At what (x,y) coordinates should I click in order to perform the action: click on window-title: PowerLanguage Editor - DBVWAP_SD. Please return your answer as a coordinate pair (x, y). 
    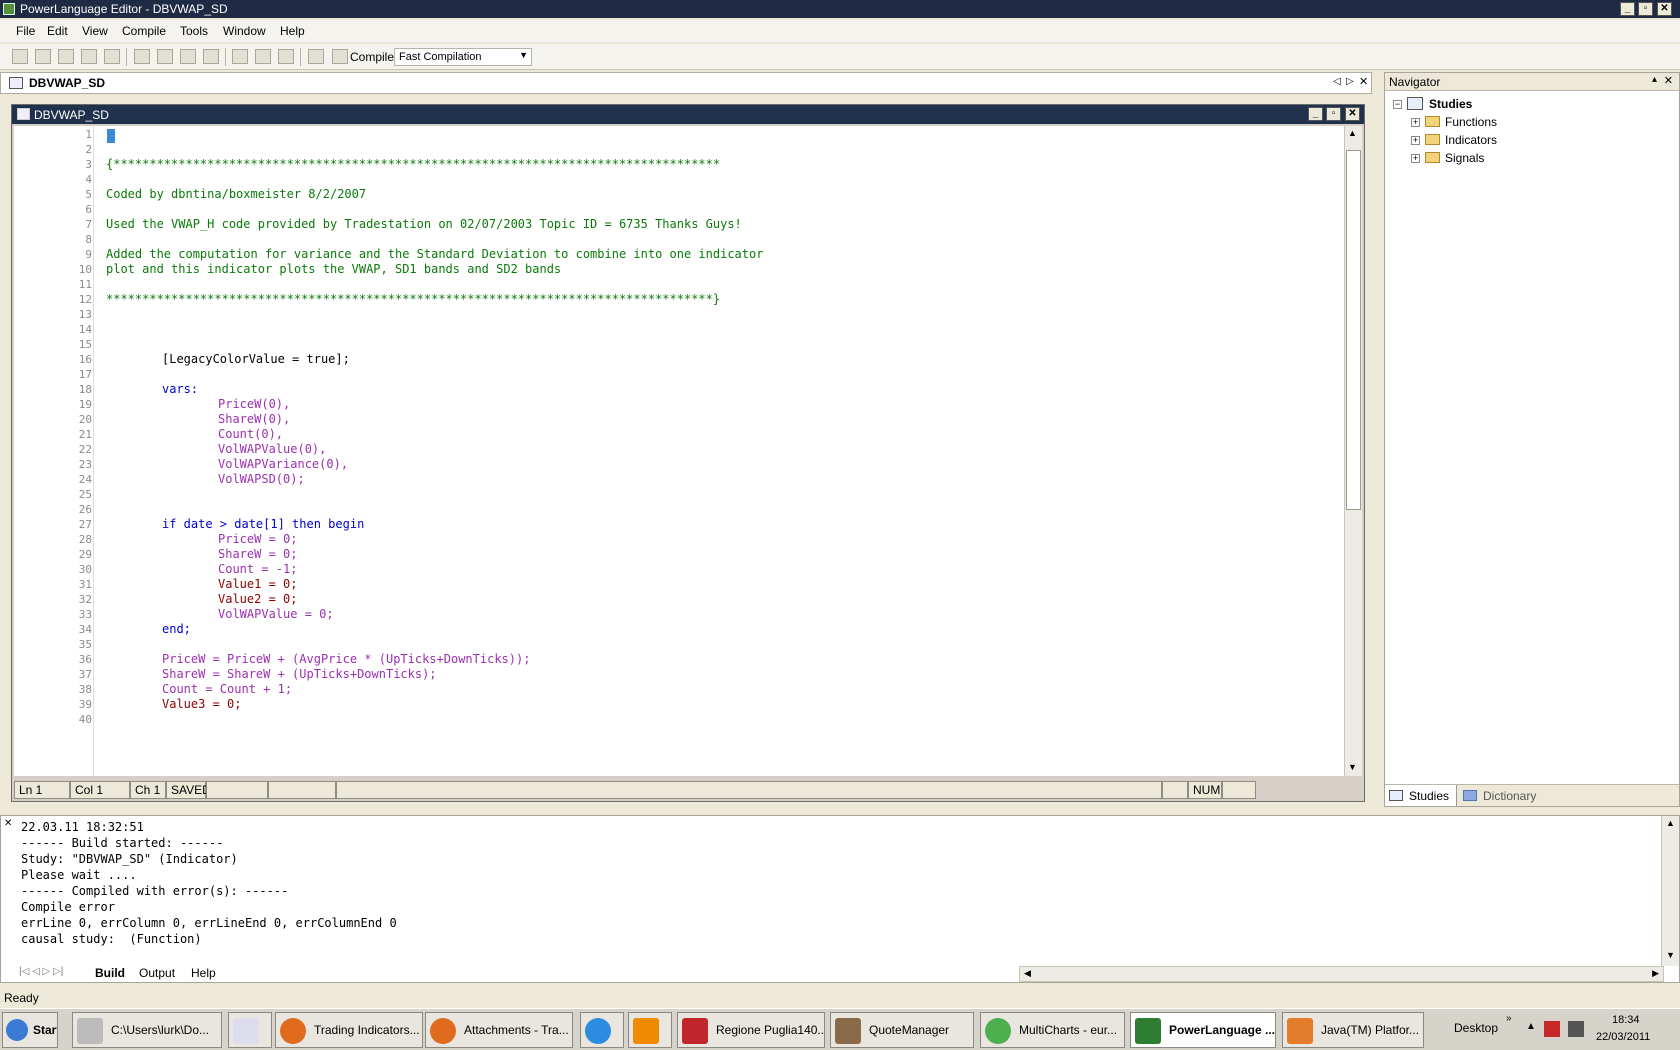
    Looking at the image, I should click on (124, 9).